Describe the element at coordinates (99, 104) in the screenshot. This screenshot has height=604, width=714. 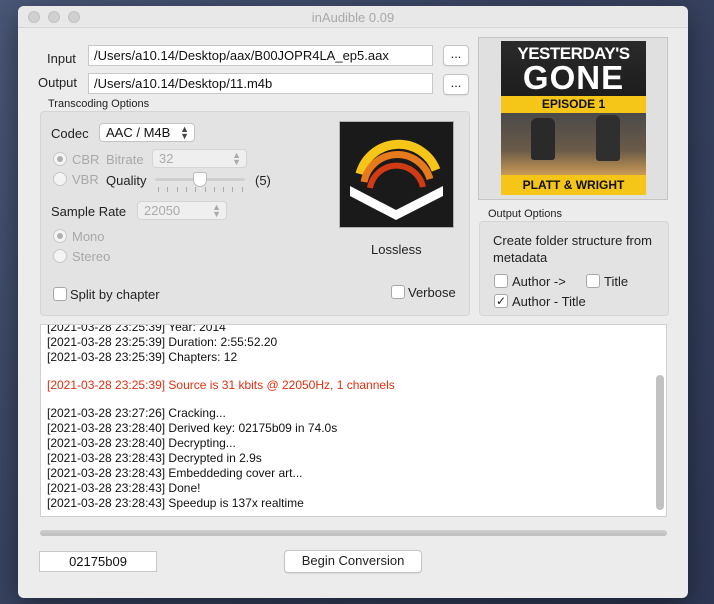
I see `transcoding-options-title: Transcoding Options` at that location.